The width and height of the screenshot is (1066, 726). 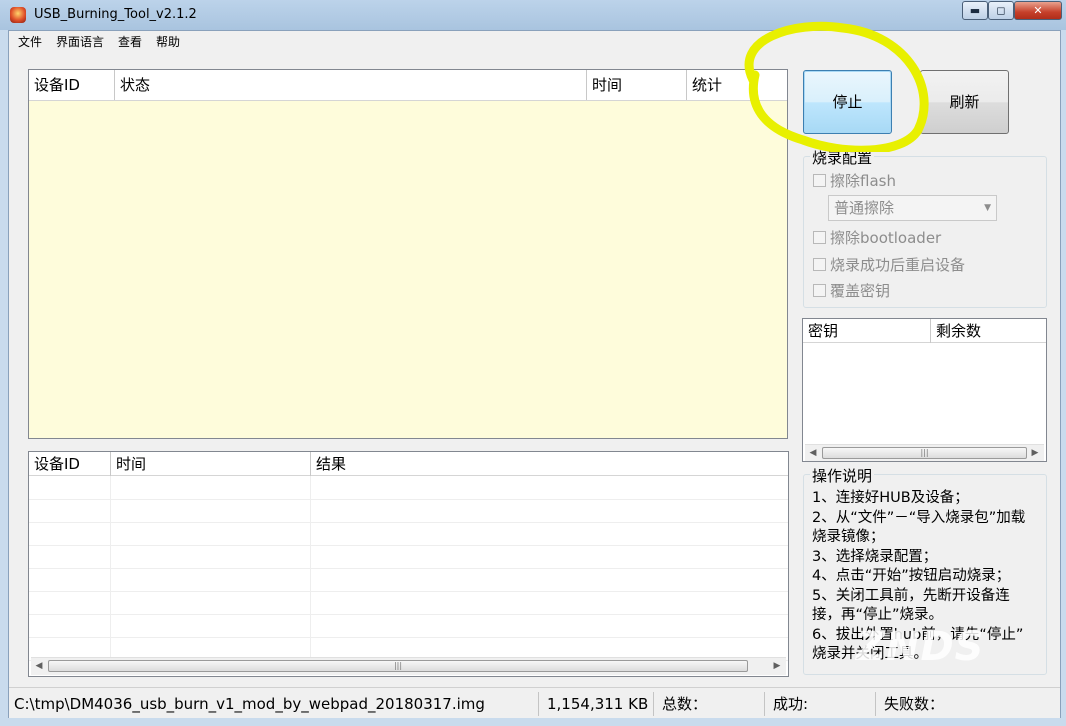 I want to click on close-button: ✕, so click(x=1038, y=10).